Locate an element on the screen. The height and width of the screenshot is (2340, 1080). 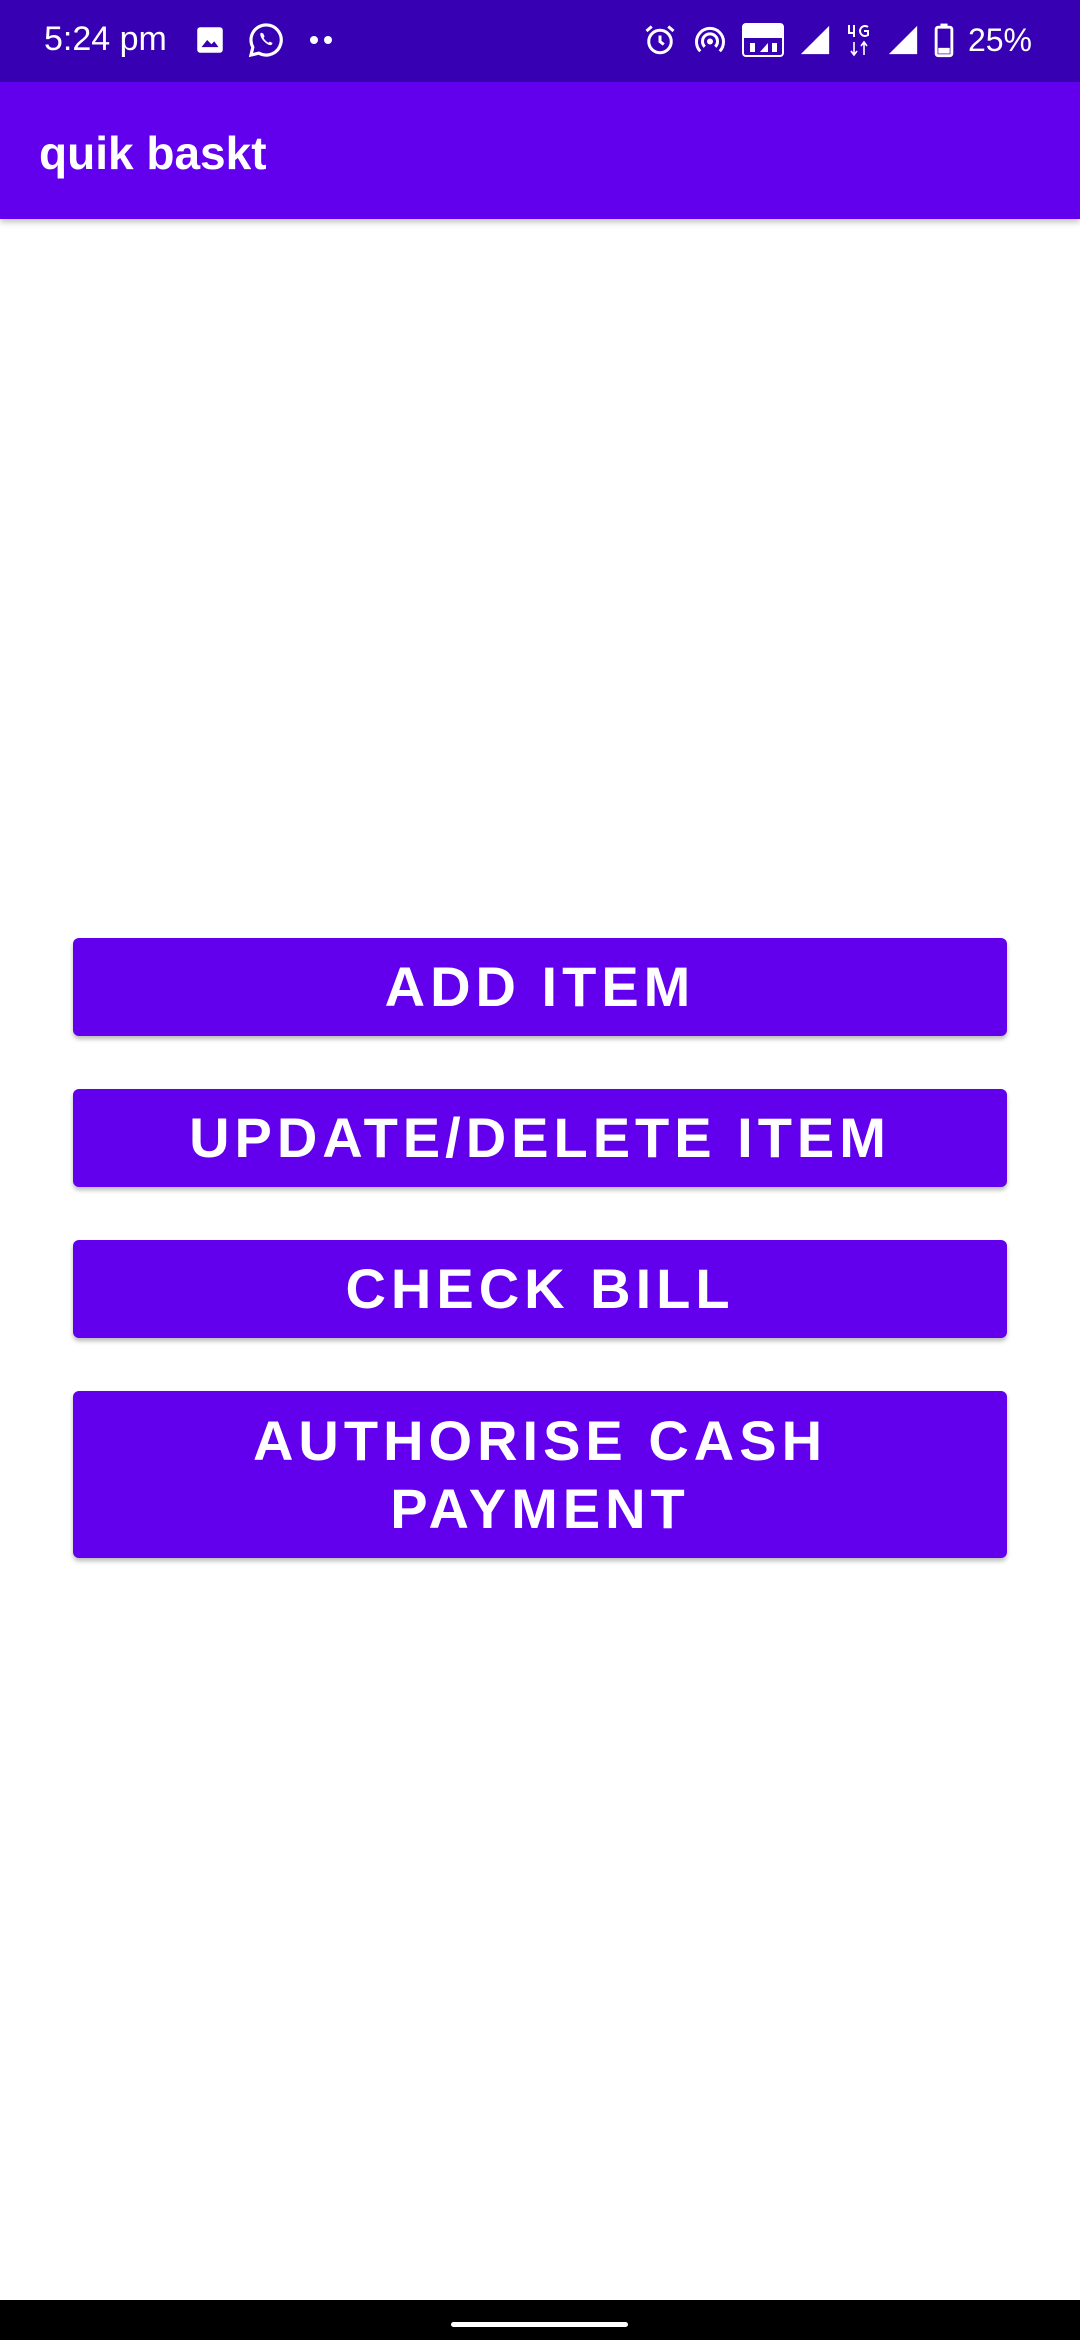
app-bar: quik baskt is located at coordinates (540, 150).